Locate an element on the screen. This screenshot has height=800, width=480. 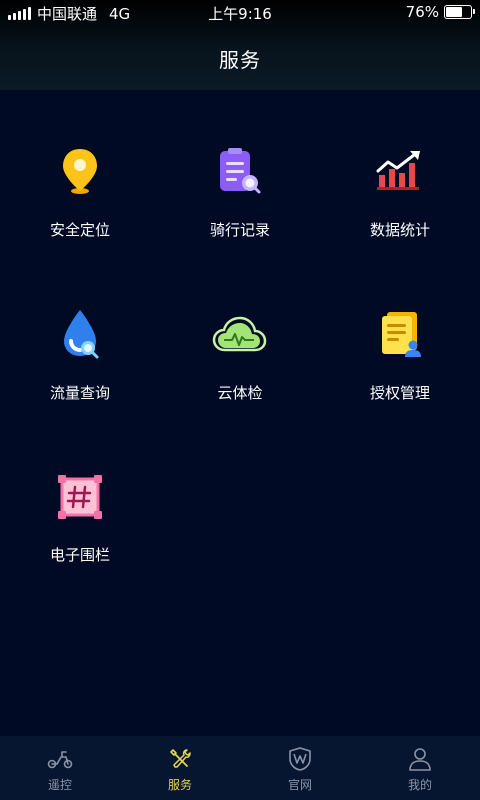
tab-label: 遥控 is located at coordinates (59, 785).